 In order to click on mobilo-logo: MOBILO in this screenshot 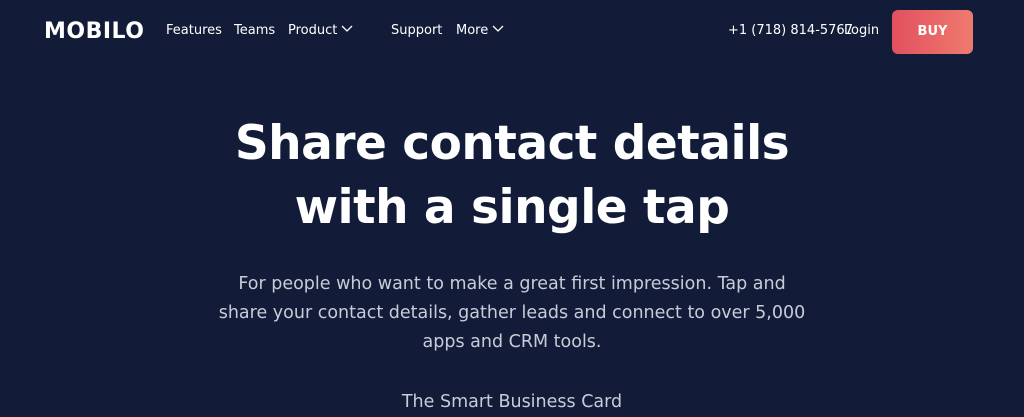, I will do `click(94, 32)`.